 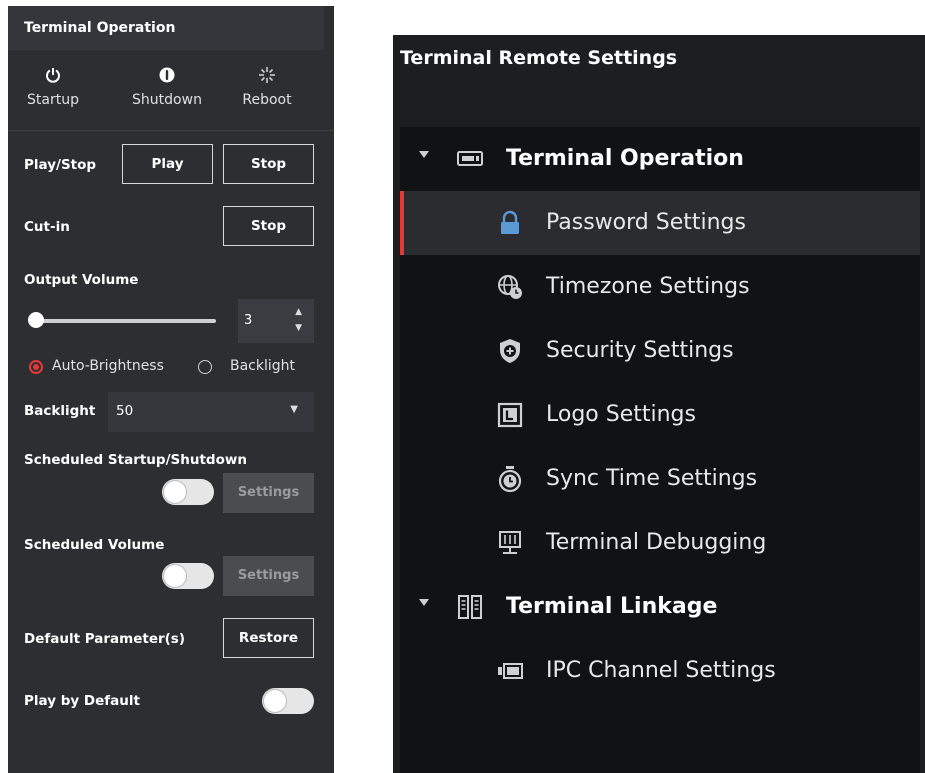 What do you see at coordinates (166, 28) in the screenshot?
I see `panel-title: Terminal Operation` at bounding box center [166, 28].